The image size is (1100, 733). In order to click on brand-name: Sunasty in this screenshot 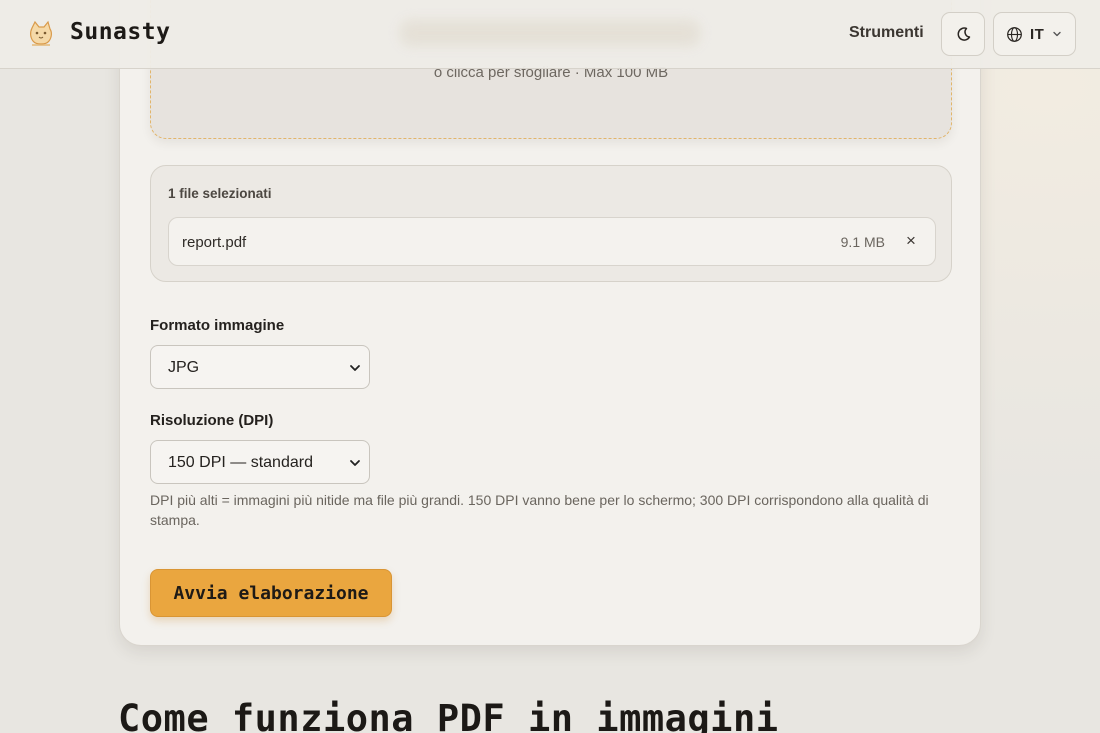, I will do `click(120, 32)`.